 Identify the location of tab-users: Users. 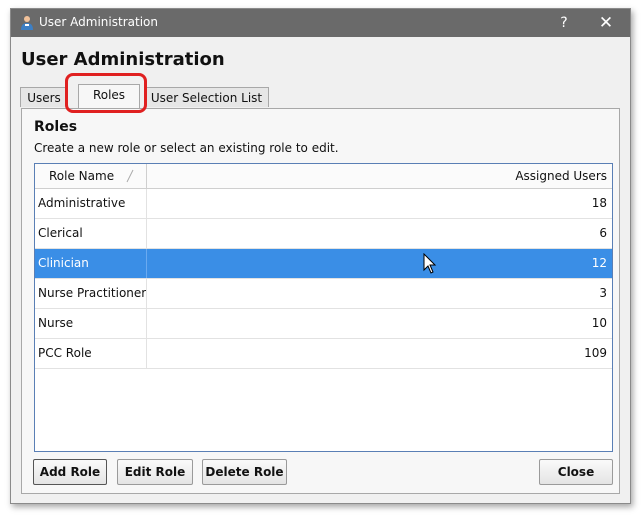
(44, 97).